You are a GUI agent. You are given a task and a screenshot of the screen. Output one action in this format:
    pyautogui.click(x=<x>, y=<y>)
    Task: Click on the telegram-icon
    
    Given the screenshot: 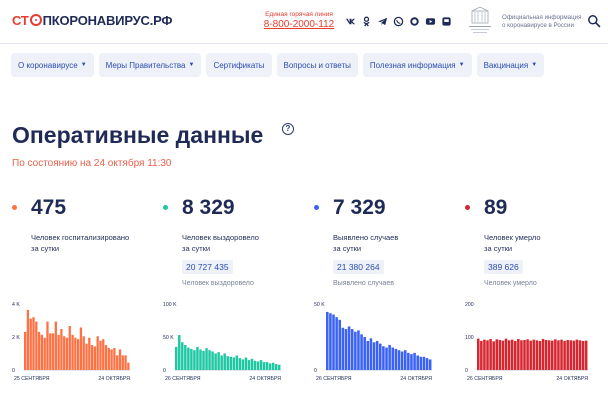 What is the action you would take?
    pyautogui.click(x=382, y=21)
    